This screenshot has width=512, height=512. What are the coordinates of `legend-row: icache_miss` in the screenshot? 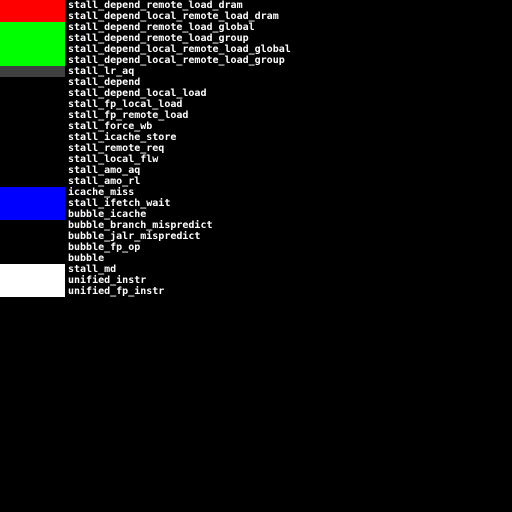 It's located at (256, 192).